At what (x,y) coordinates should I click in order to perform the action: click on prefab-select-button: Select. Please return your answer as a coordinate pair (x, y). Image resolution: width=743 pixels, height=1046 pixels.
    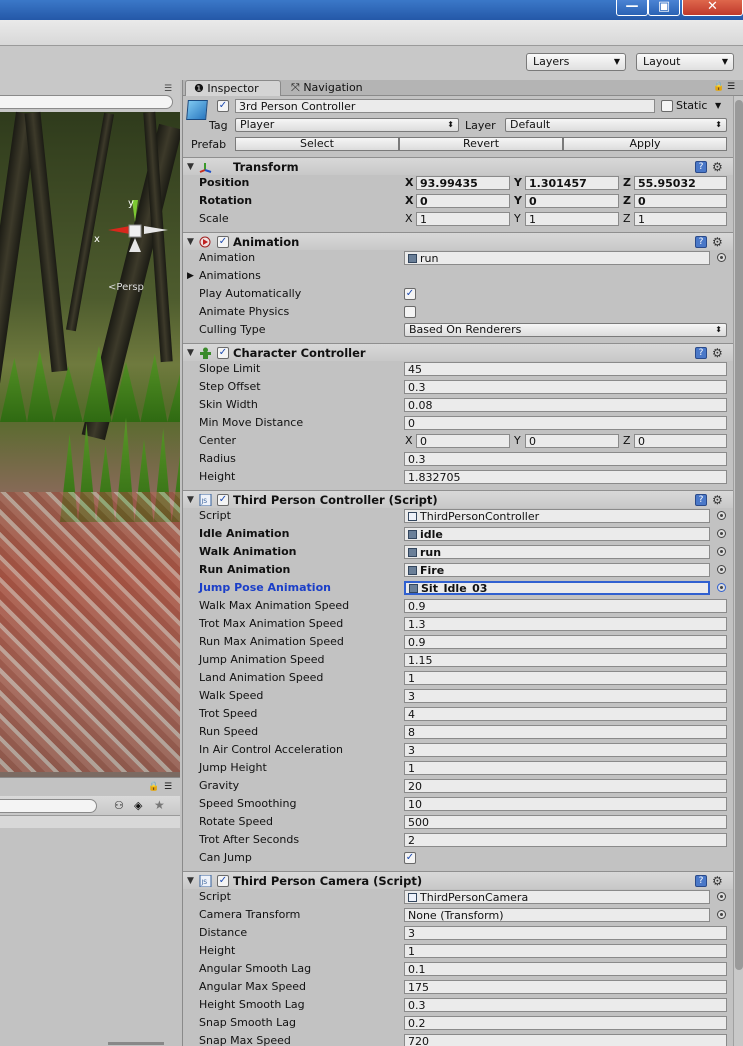
    Looking at the image, I should click on (317, 144).